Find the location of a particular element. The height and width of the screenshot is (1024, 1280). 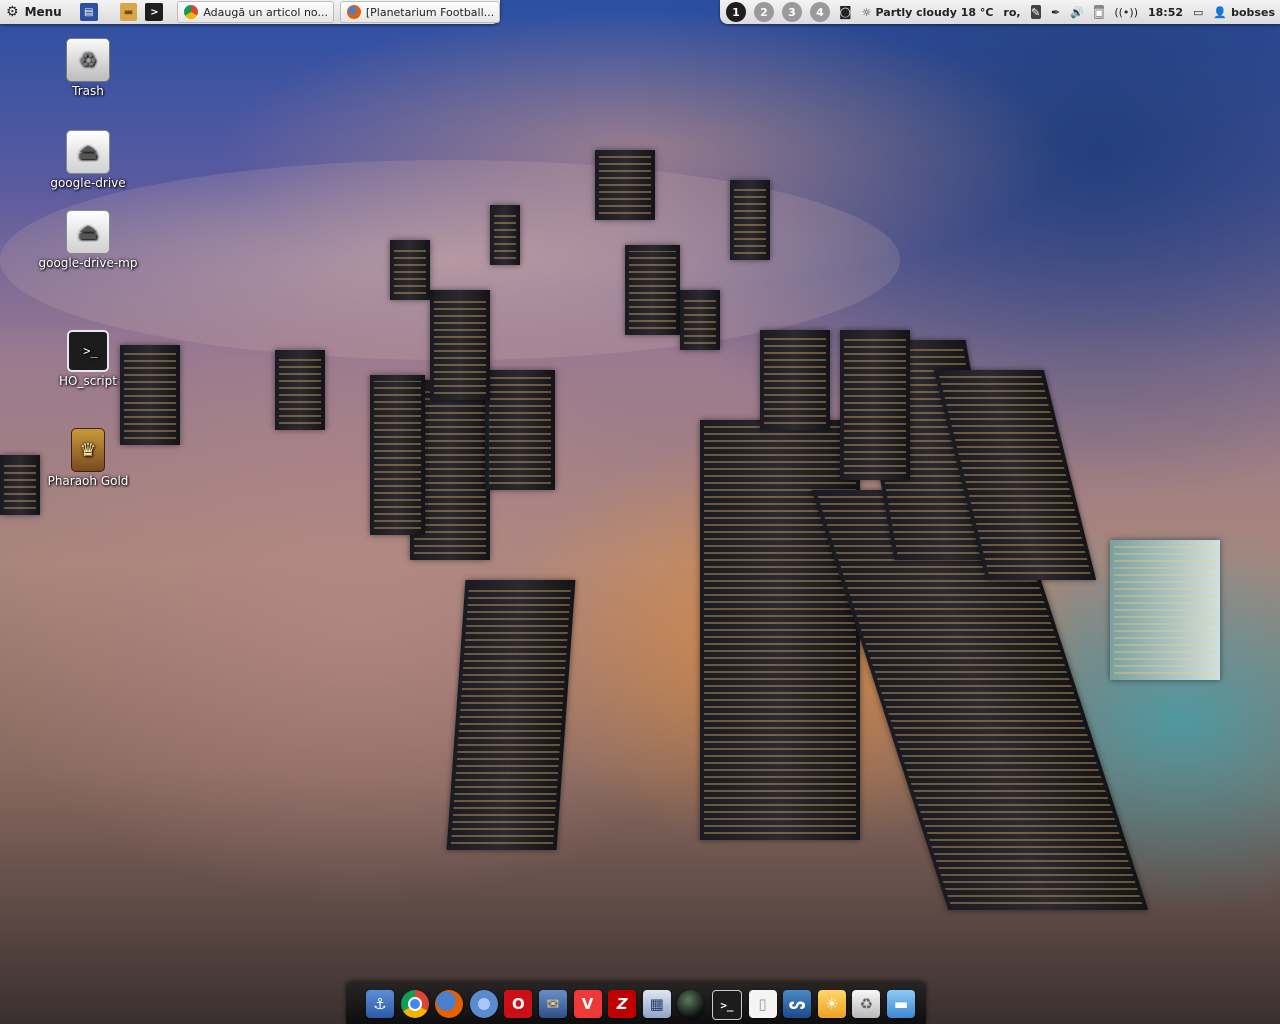

thunderbird-icon: ✉ is located at coordinates (553, 1004).